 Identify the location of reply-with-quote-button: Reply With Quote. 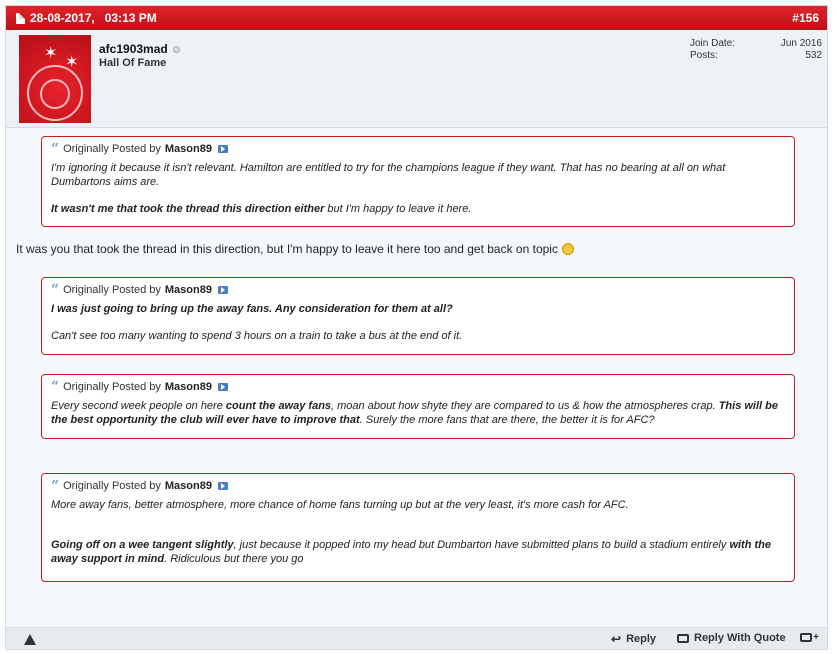
(731, 638).